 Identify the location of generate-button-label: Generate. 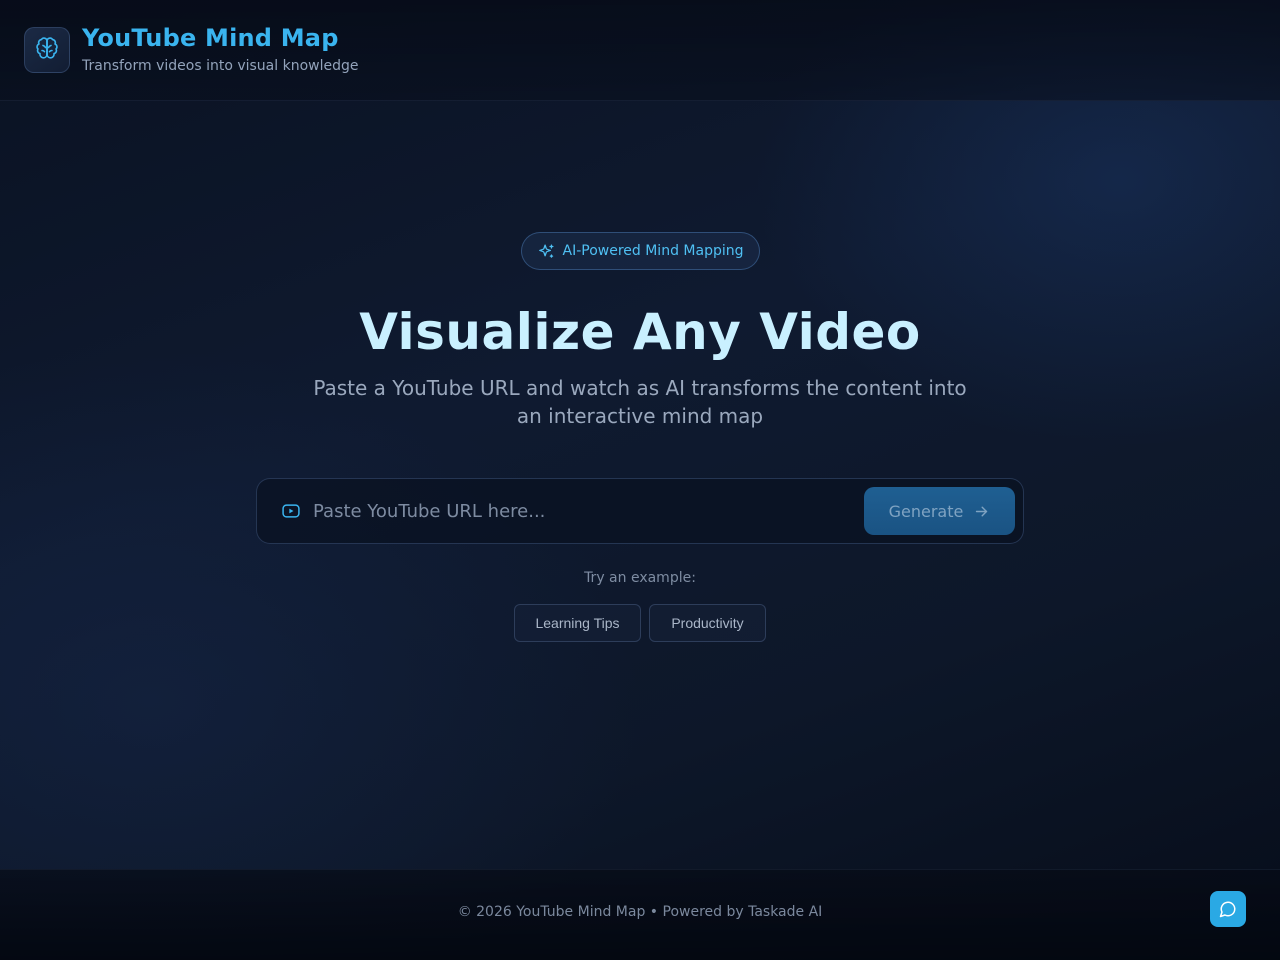
(926, 511).